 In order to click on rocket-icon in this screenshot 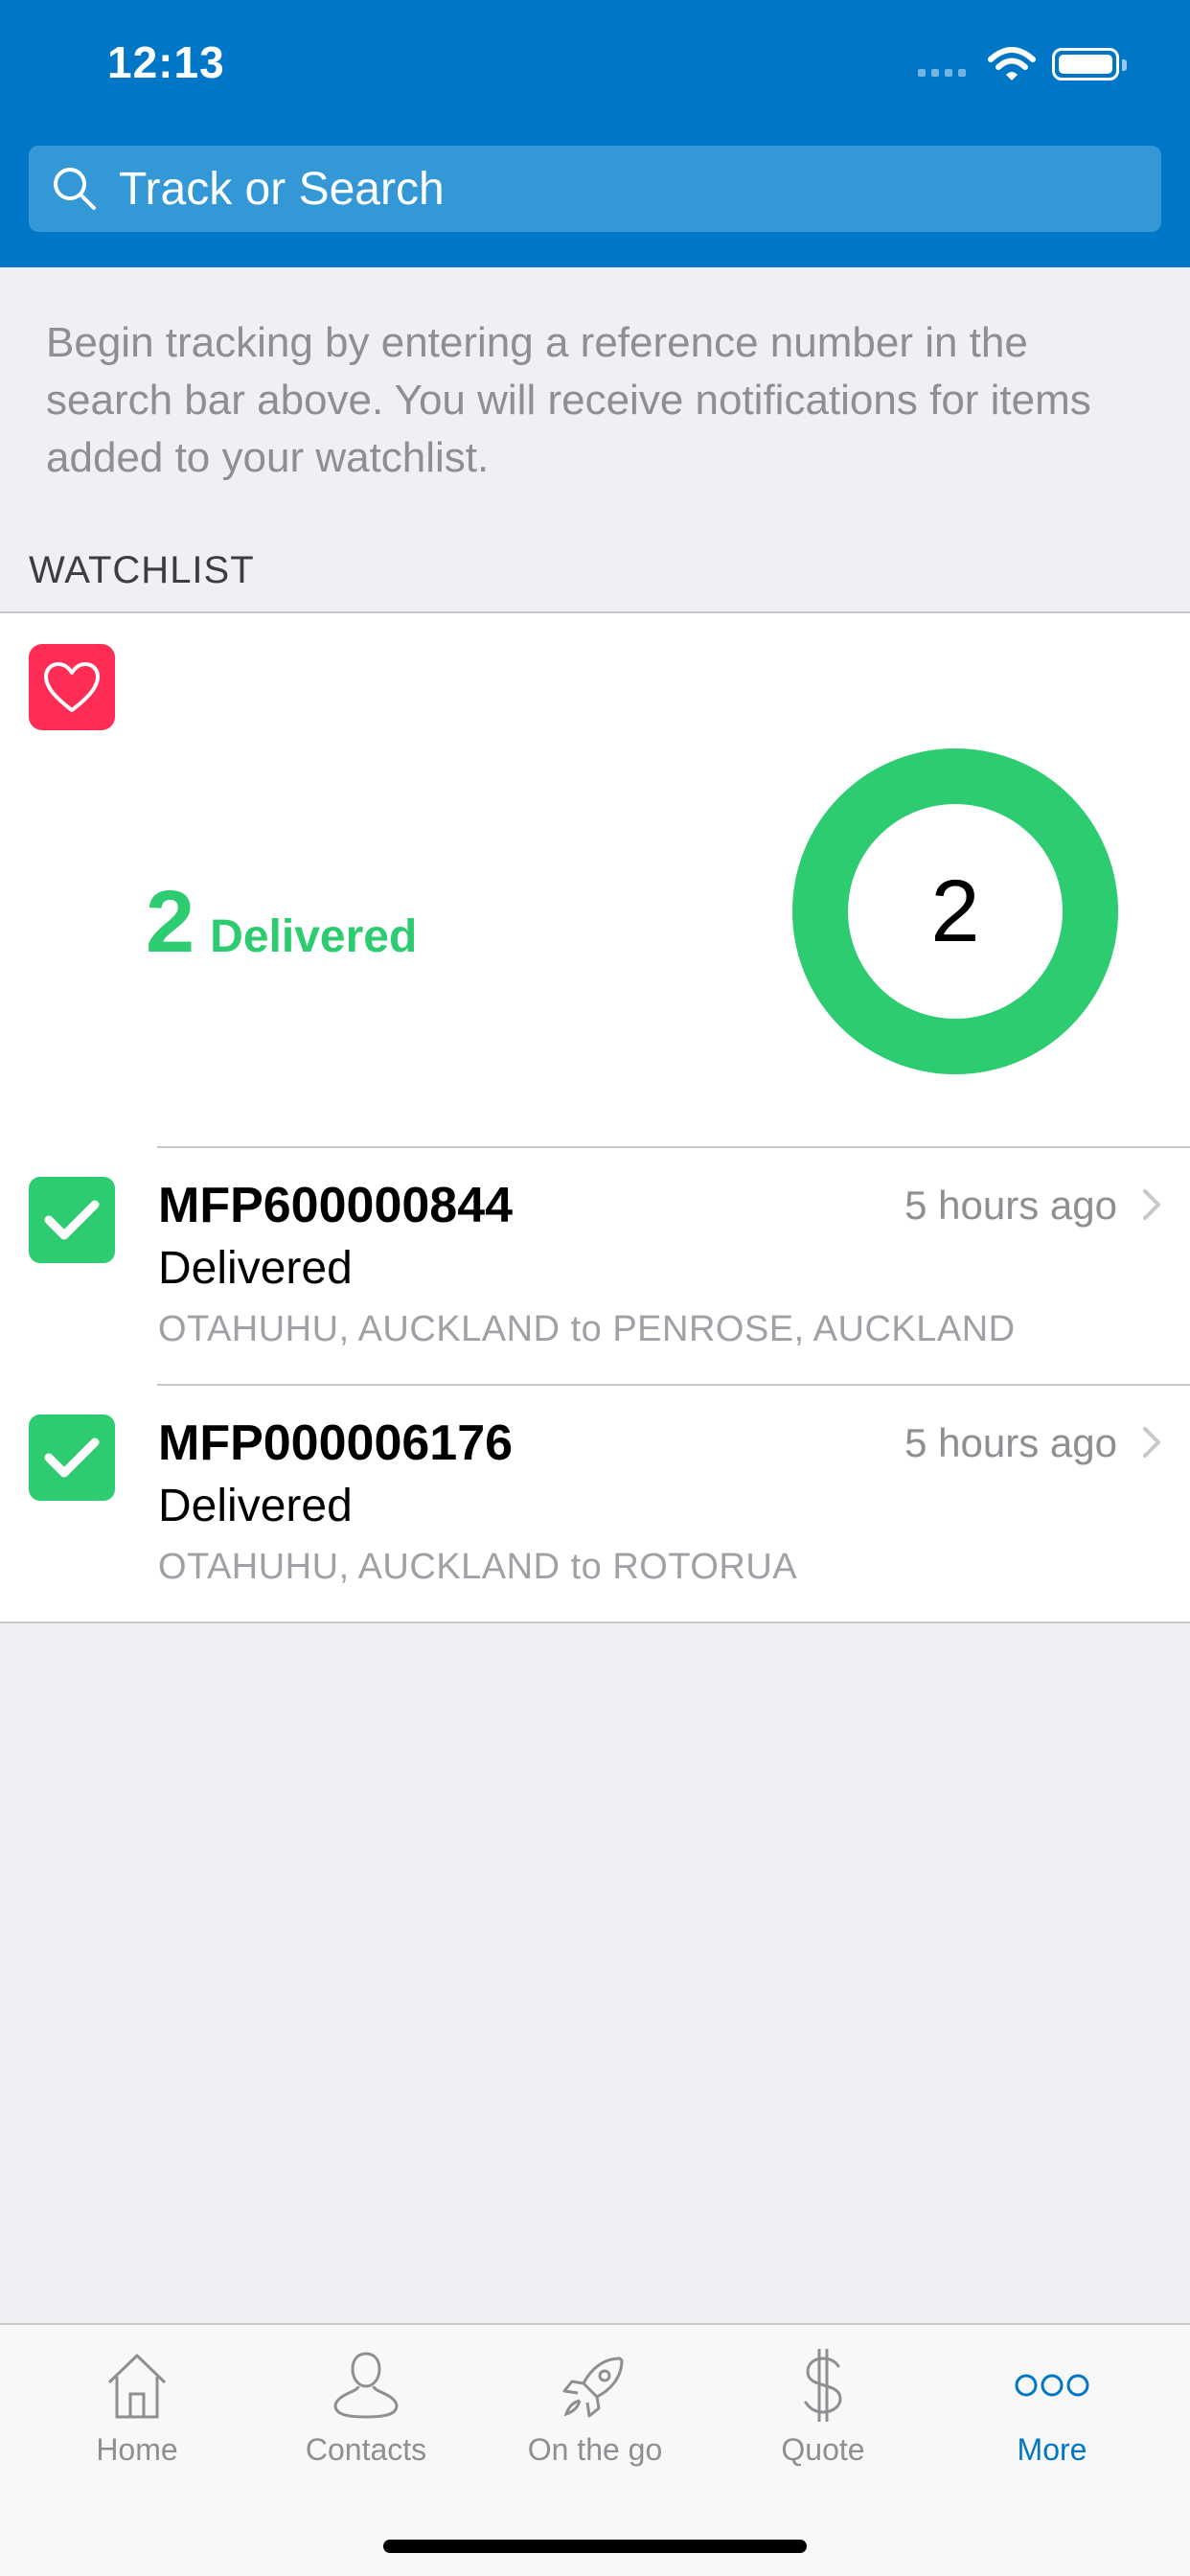, I will do `click(595, 2385)`.